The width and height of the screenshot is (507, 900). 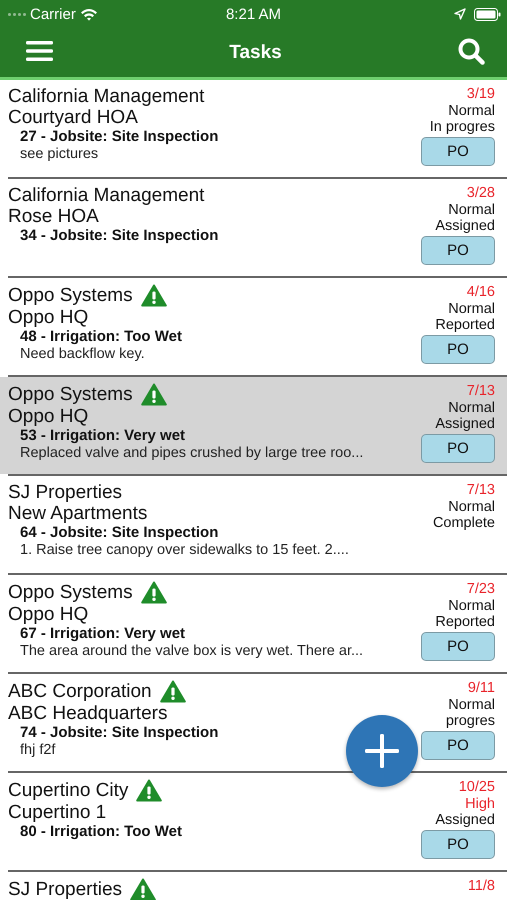 I want to click on task-row: Oppo Systems Oppo HQ 48 - Irrigation: Too Wet Need backflow key. 4/16 Normal Reported PO, so click(x=253, y=326).